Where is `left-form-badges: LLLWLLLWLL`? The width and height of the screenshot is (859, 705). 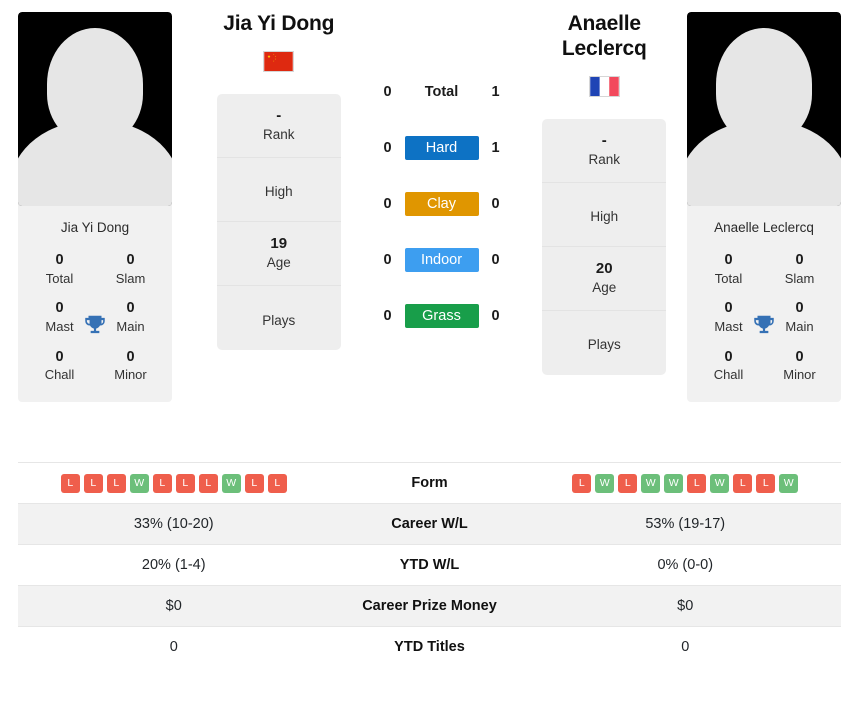 left-form-badges: LLLWLLLWLL is located at coordinates (174, 483).